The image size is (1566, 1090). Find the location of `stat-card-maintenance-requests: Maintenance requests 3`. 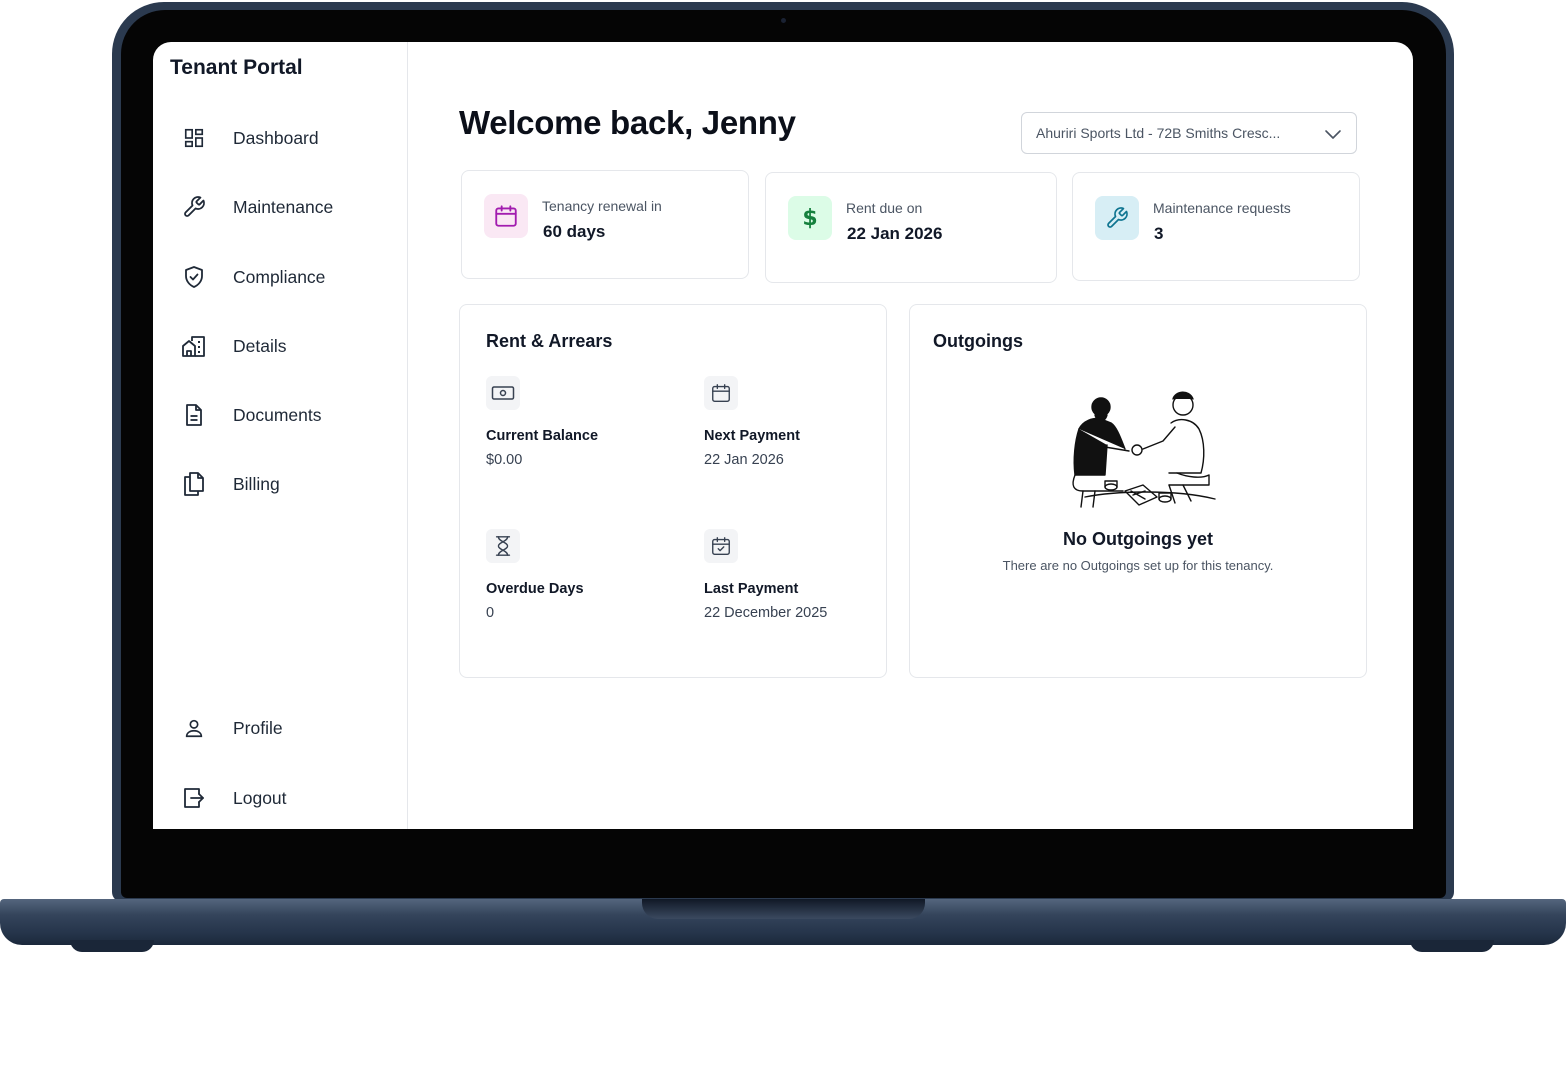

stat-card-maintenance-requests: Maintenance requests 3 is located at coordinates (1216, 226).